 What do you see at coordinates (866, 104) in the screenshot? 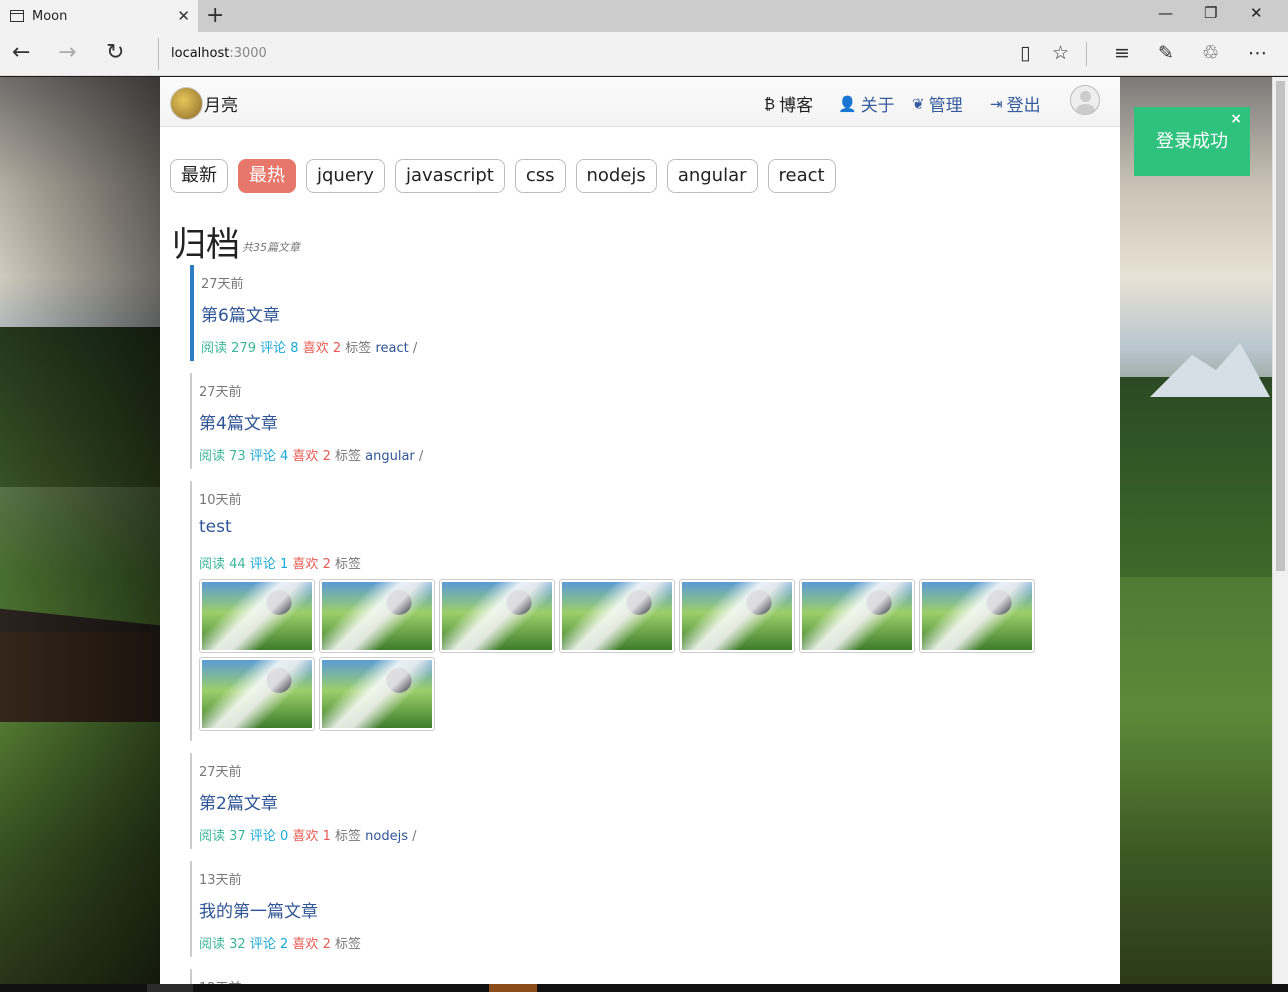
I see `nav-about: 👤 关于` at bounding box center [866, 104].